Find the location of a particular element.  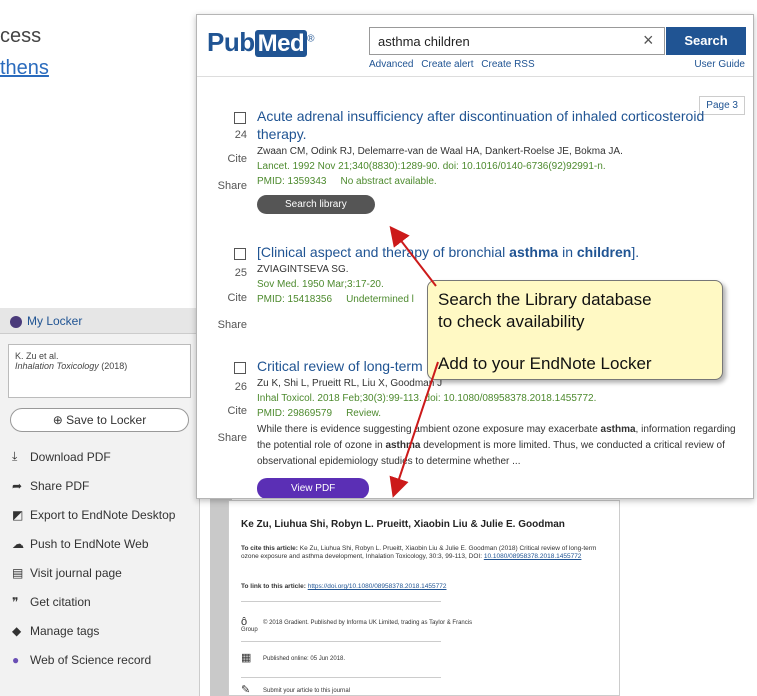

callout-line: to check availability is located at coordinates (511, 321).